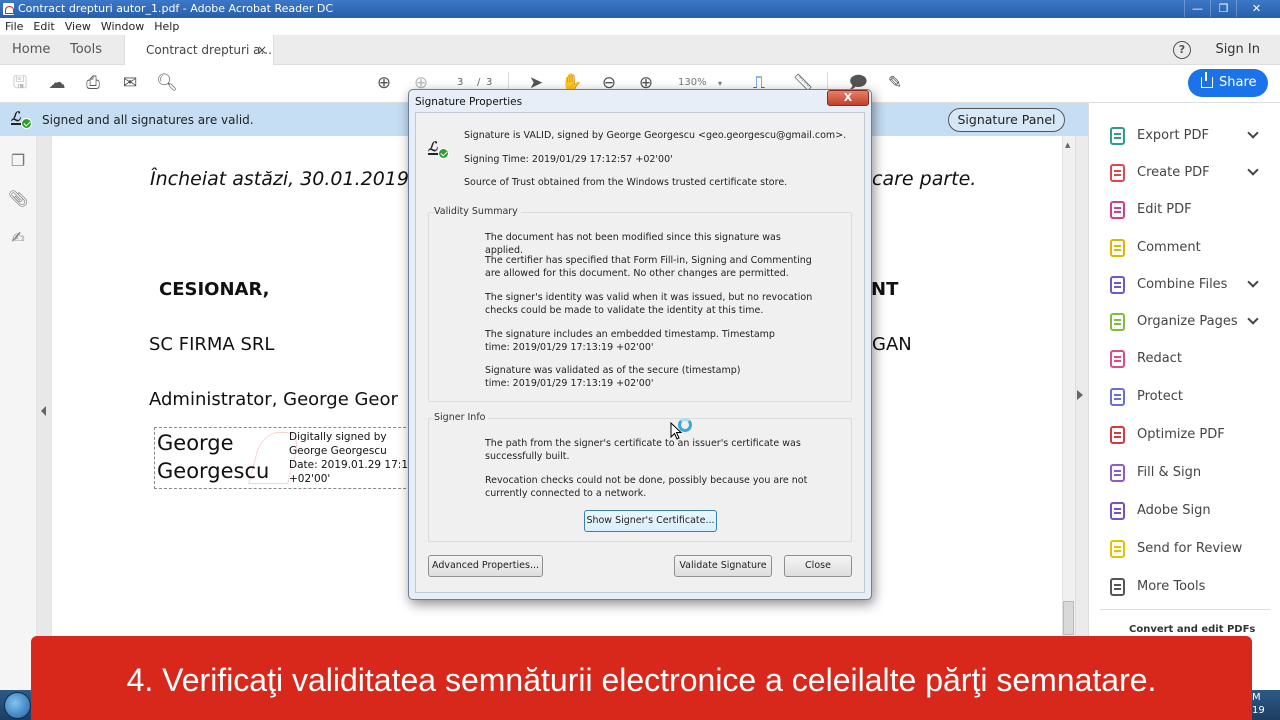  What do you see at coordinates (895, 83) in the screenshot?
I see `highlight-pen-icon: ✎` at bounding box center [895, 83].